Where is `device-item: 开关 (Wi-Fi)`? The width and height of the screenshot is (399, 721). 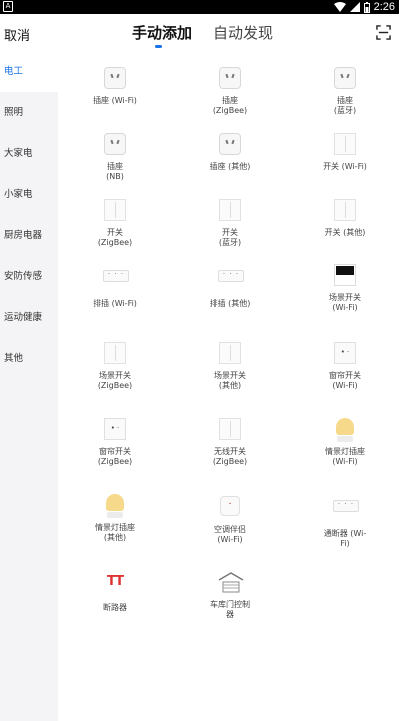
device-item: 开关 (Wi-Fi) is located at coordinates (345, 152).